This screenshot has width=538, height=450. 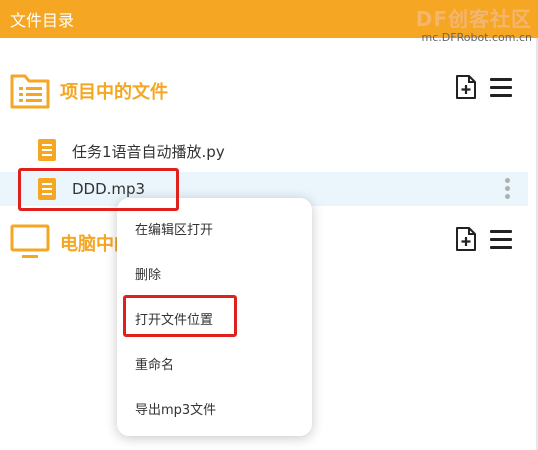 What do you see at coordinates (175, 408) in the screenshot?
I see `menu-item-export-mp3: 导出mp3文件` at bounding box center [175, 408].